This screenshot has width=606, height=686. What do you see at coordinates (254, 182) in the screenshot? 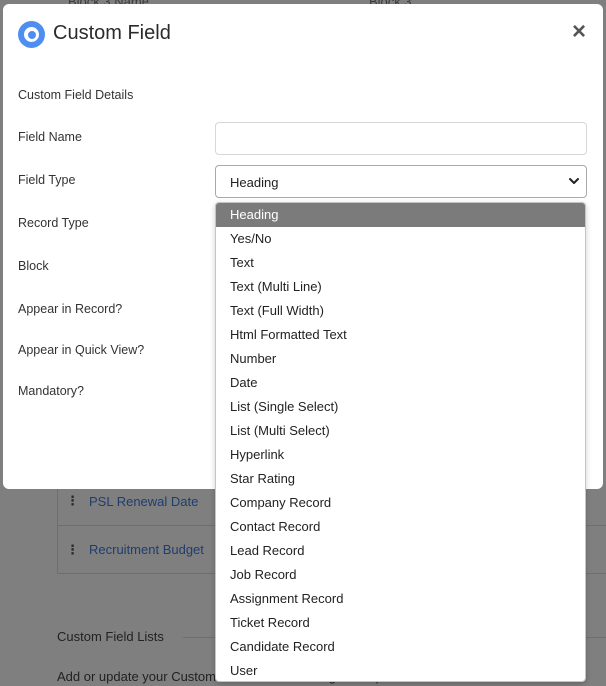
I see `field-type-selected-value: Heading` at bounding box center [254, 182].